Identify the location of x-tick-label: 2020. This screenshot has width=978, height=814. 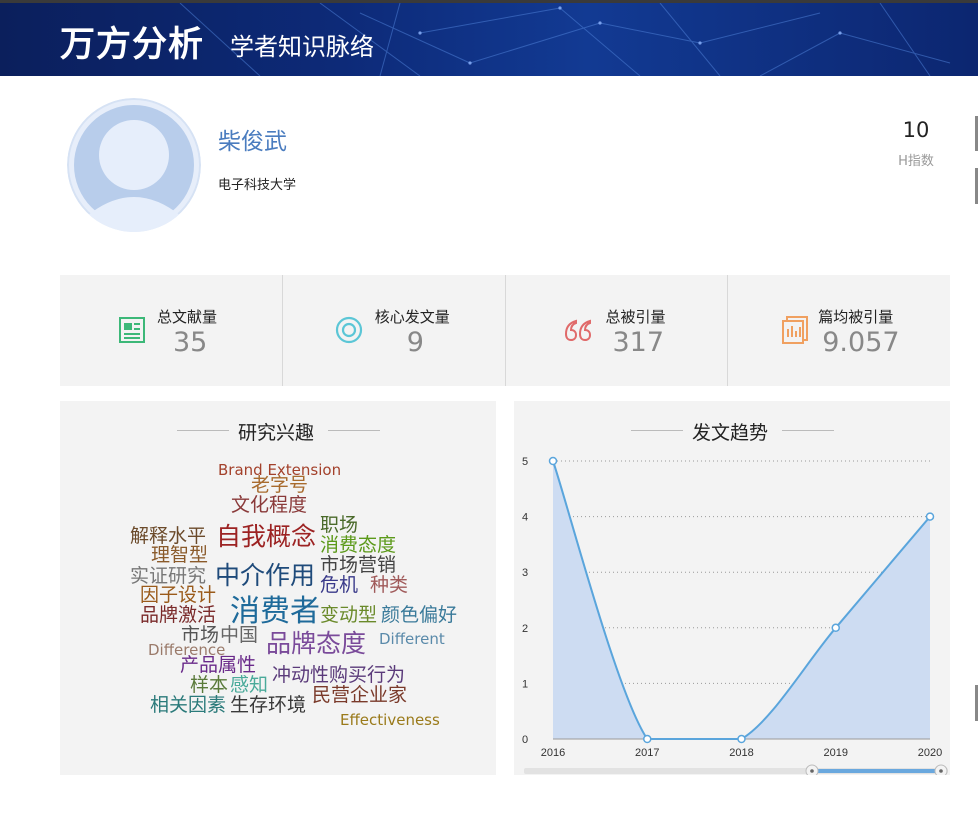
(930, 753).